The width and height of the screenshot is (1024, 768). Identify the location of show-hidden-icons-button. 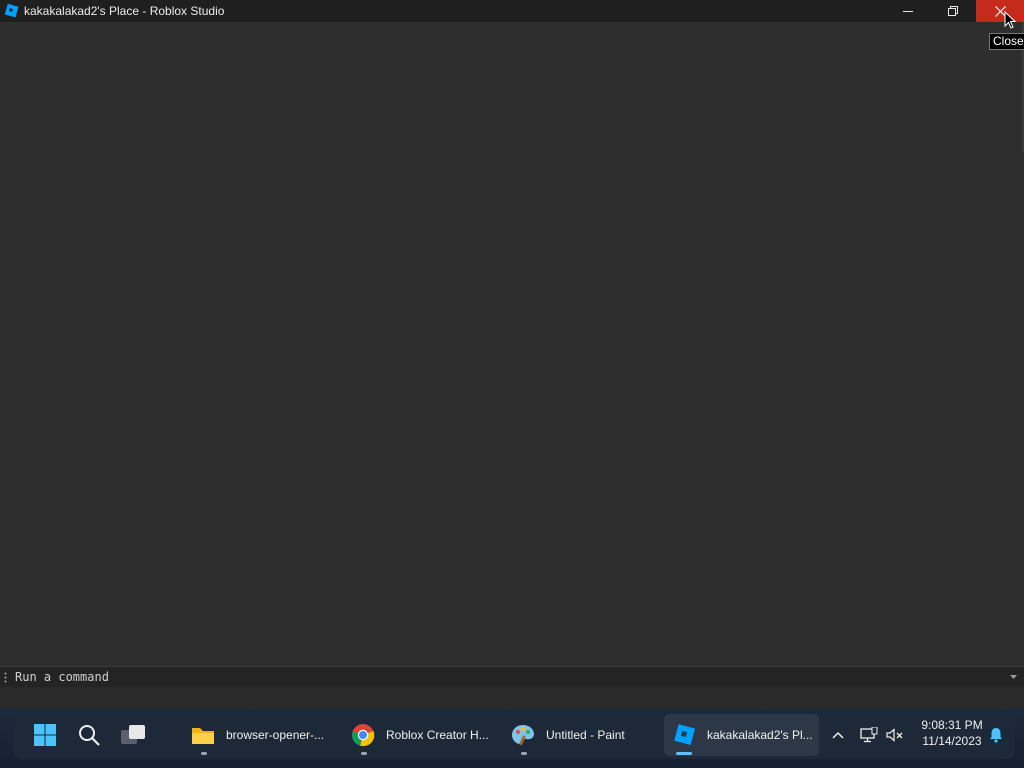
(838, 735).